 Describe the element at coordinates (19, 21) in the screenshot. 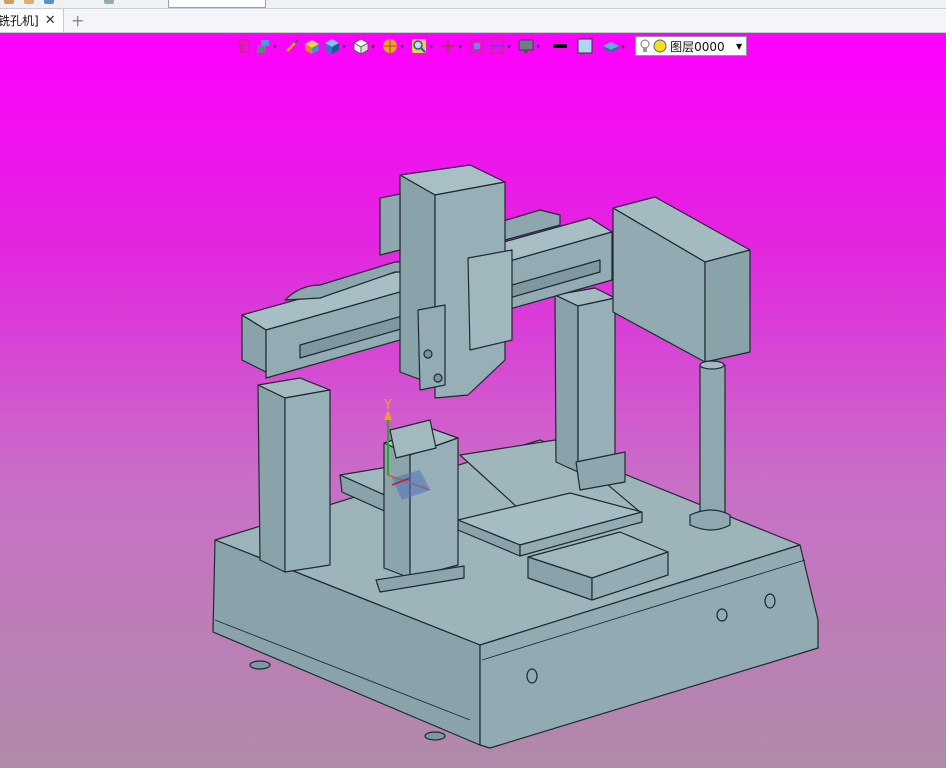

I see `document-tab-label: 铣孔机]` at that location.